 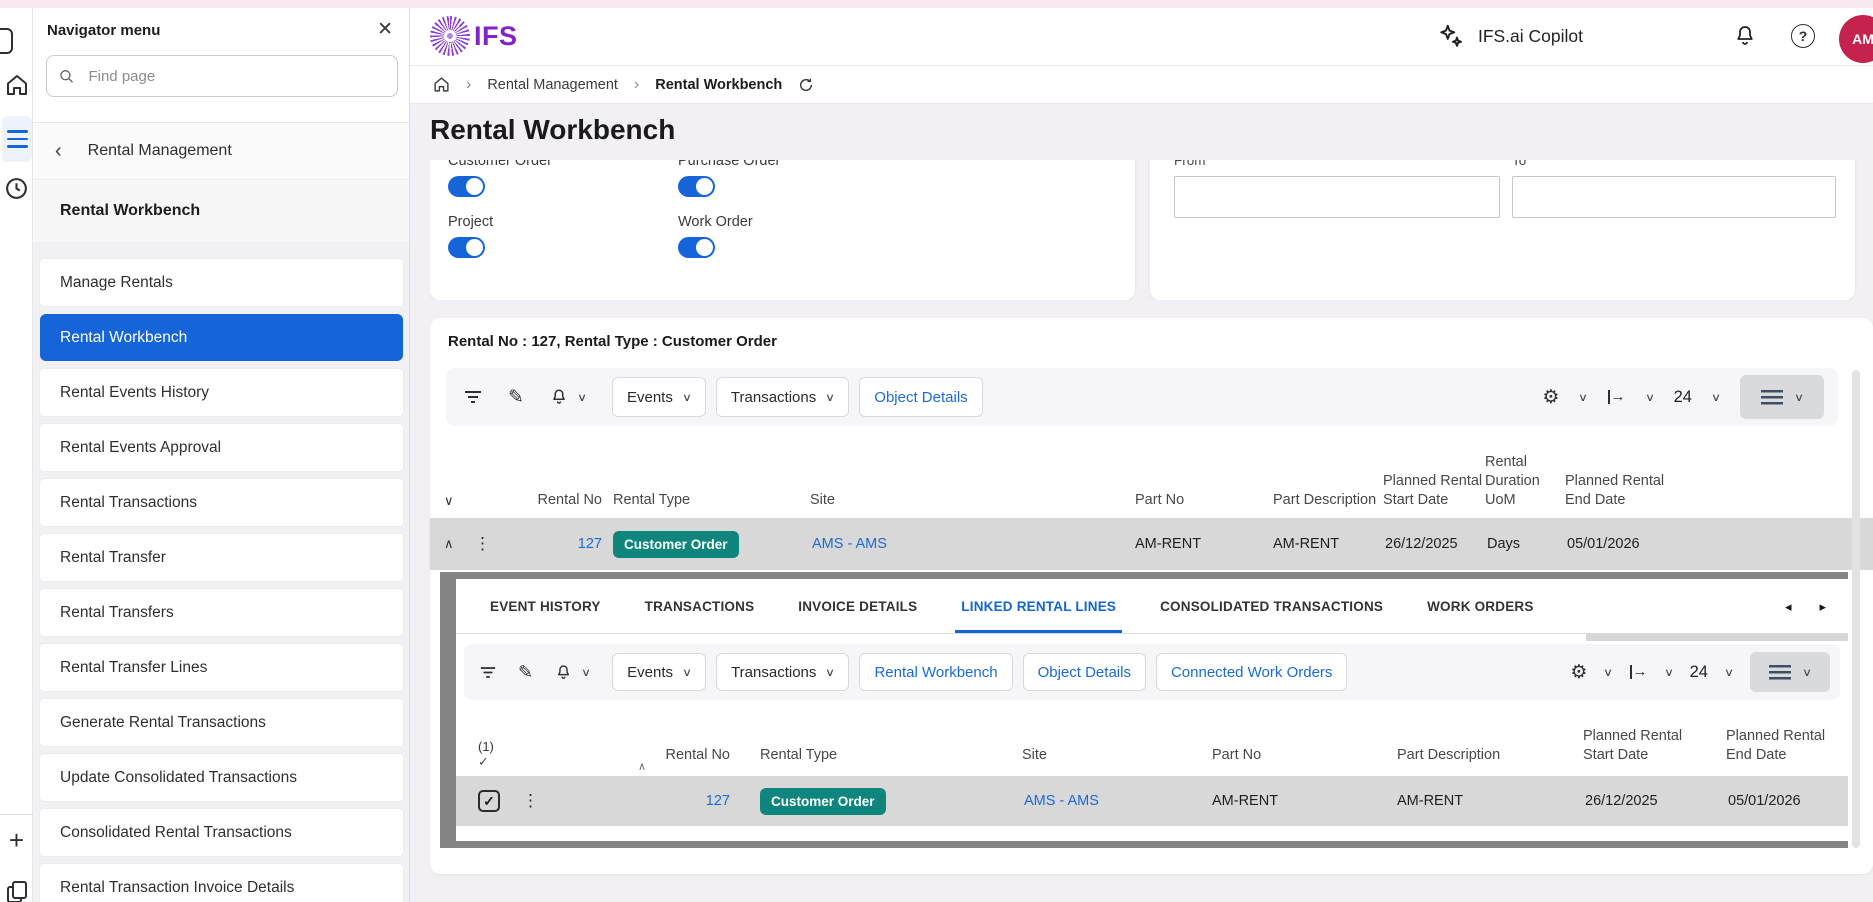 I want to click on sidebar-item-rental-transactions: Rental Transactions, so click(x=221, y=502).